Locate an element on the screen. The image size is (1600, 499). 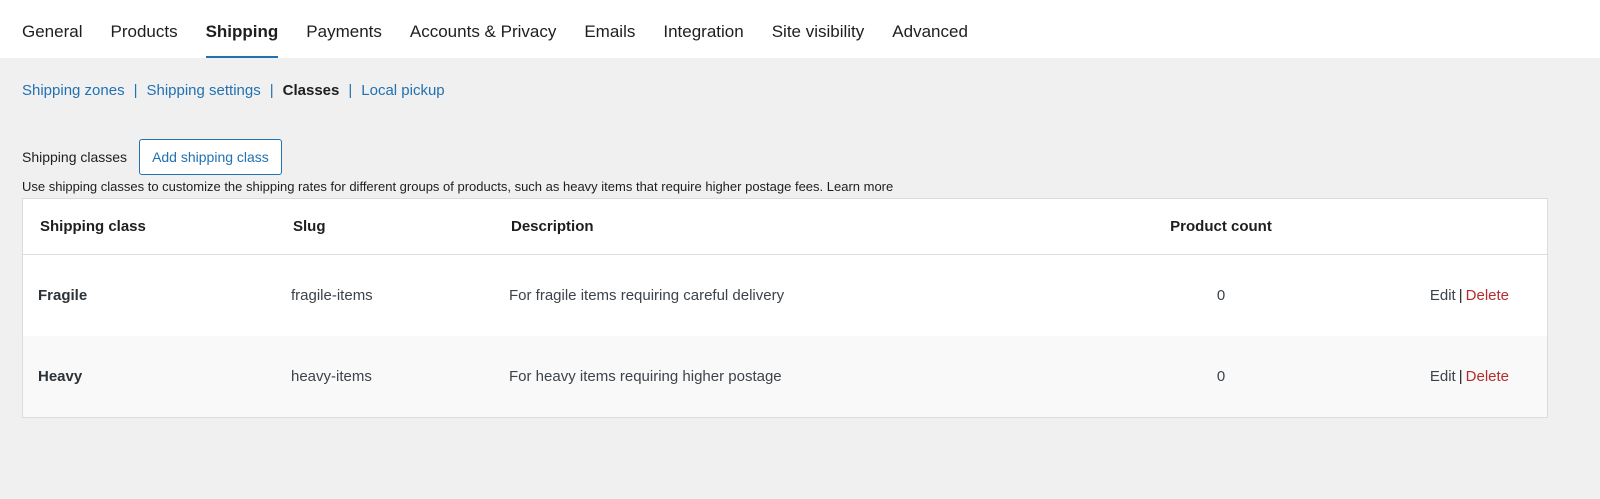
subnav-local-pickup: Local pickup is located at coordinates (402, 90).